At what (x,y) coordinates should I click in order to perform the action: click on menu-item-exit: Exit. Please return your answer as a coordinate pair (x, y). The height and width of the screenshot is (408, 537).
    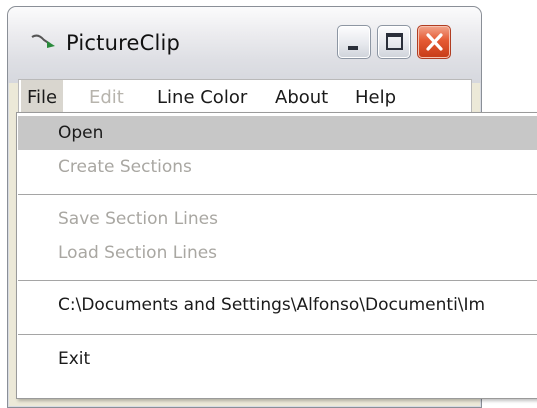
    Looking at the image, I should click on (277, 359).